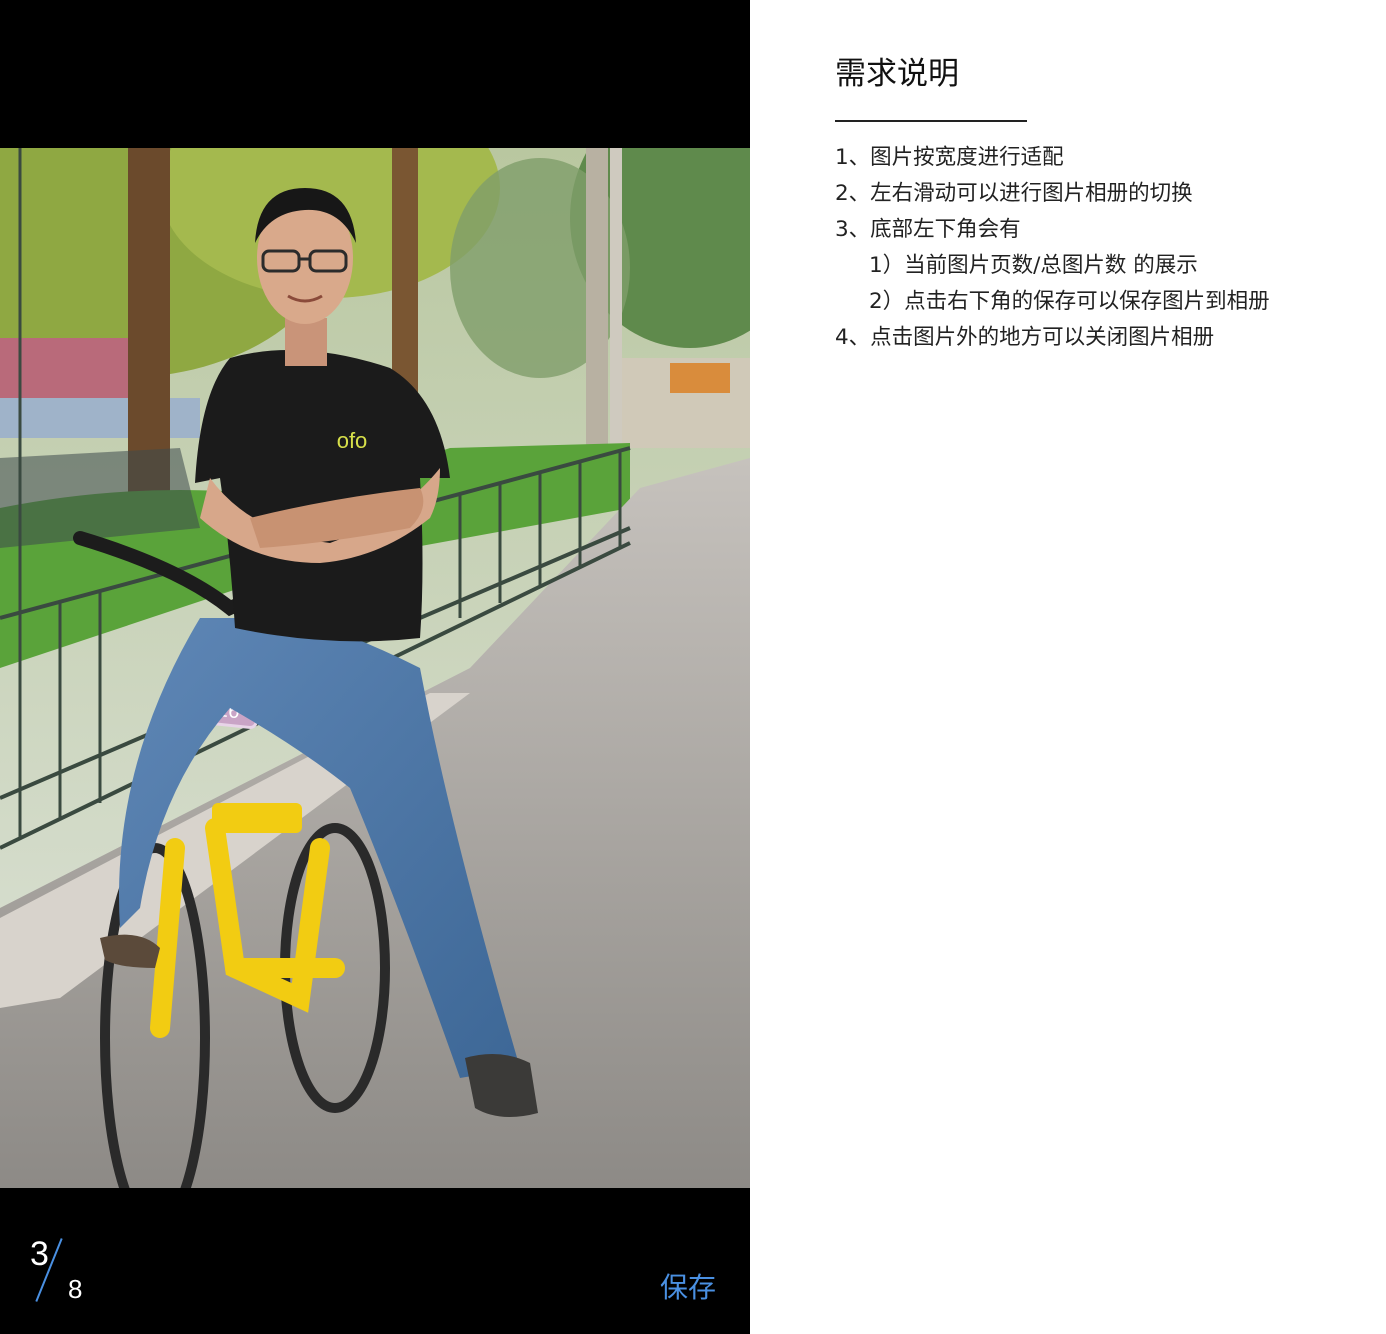 The image size is (1386, 1334). What do you see at coordinates (688, 1288) in the screenshot?
I see `save-button: 保存` at bounding box center [688, 1288].